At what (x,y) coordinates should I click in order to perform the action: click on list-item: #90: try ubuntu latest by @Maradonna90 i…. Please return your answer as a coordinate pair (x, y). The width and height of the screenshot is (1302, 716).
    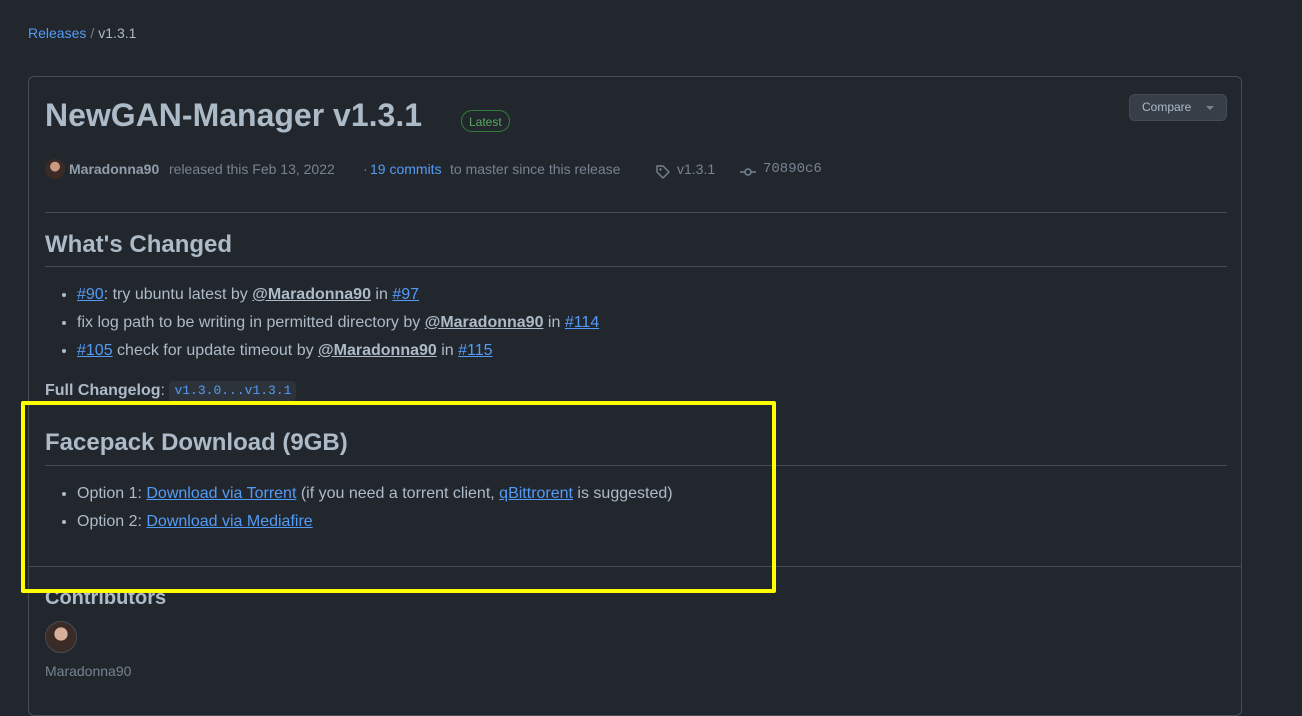
    Looking at the image, I should click on (338, 295).